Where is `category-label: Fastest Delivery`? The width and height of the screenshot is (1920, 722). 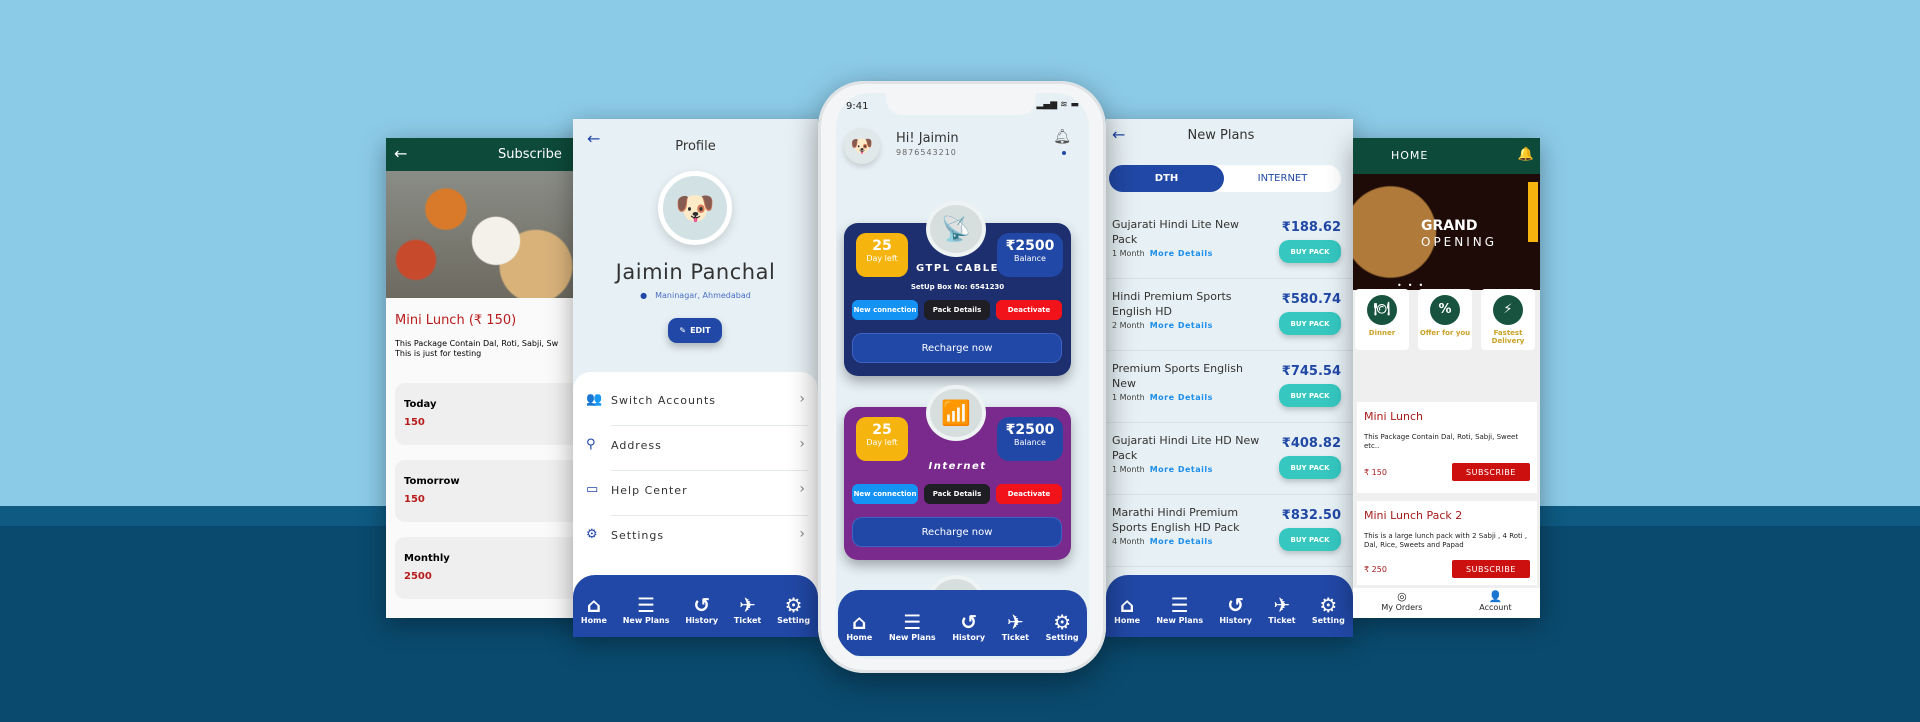
category-label: Fastest Delivery is located at coordinates (1508, 337).